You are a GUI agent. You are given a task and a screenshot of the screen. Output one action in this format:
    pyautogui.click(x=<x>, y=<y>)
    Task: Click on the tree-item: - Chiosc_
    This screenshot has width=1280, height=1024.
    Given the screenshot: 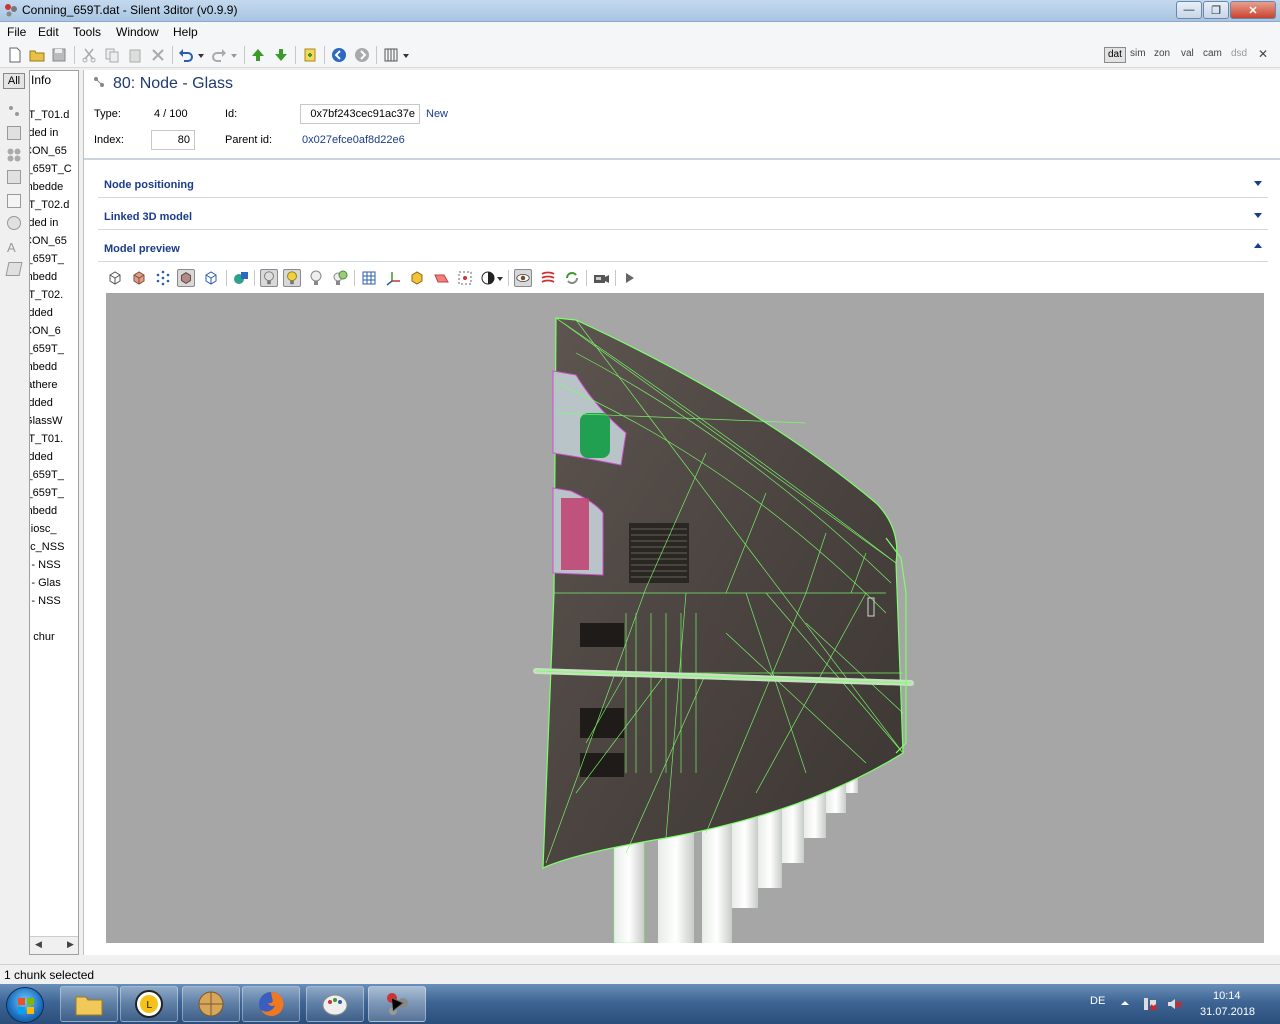 What is the action you would take?
    pyautogui.click(x=54, y=529)
    